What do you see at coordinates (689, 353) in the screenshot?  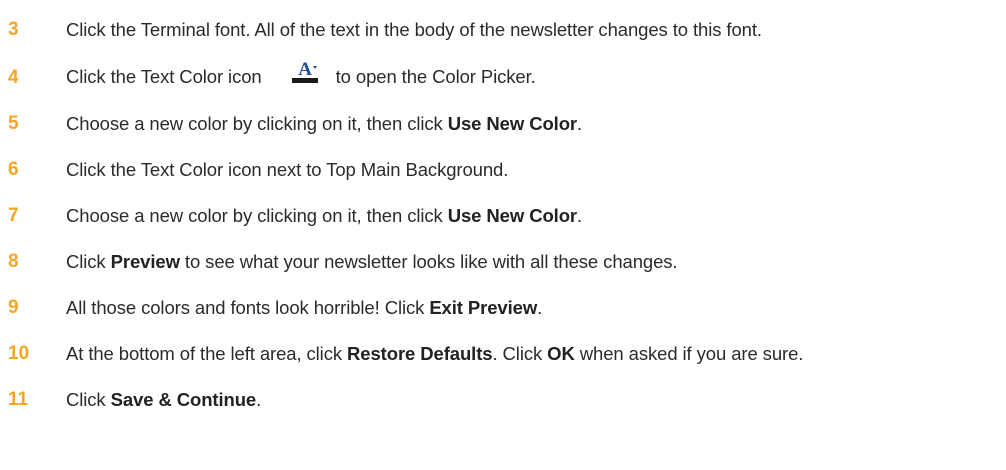 I see `step-text-after: when asked if you are sure.` at bounding box center [689, 353].